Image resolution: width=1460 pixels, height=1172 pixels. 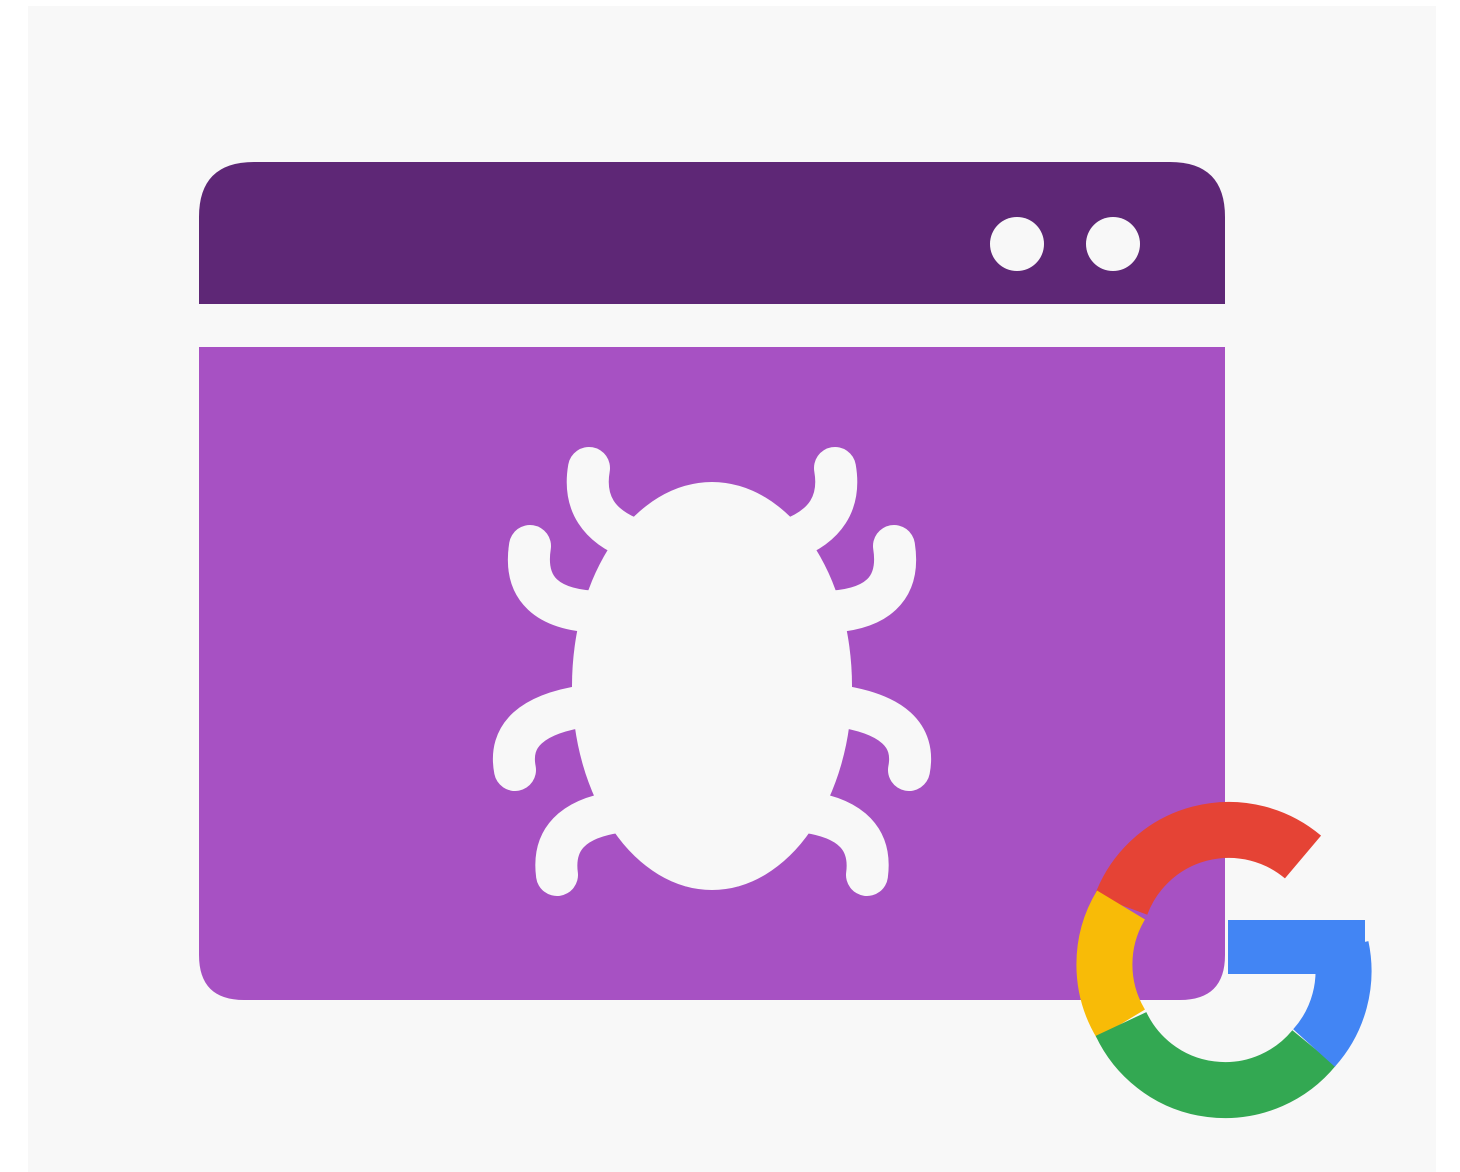 I want to click on bug-body, so click(x=712, y=686).